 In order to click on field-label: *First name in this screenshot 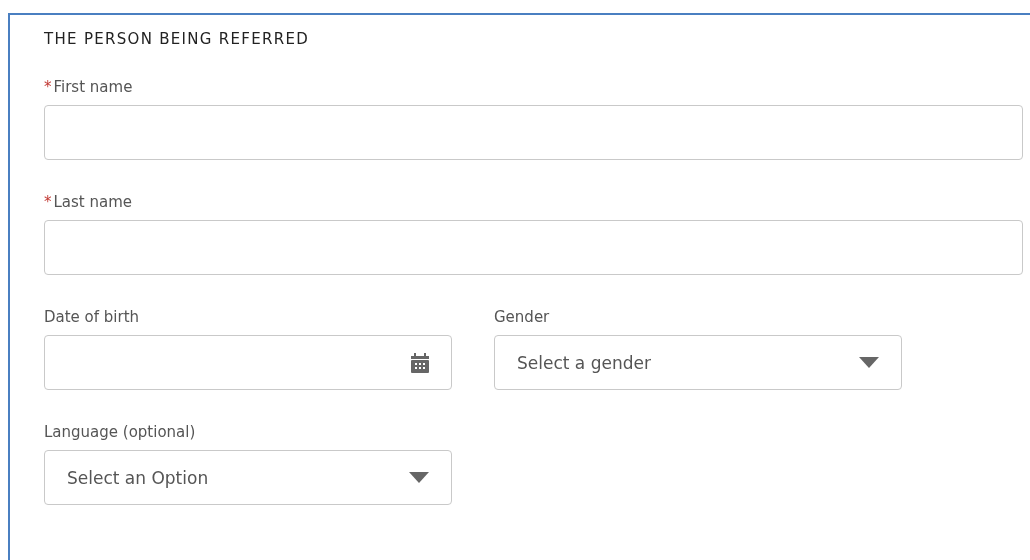, I will do `click(88, 87)`.